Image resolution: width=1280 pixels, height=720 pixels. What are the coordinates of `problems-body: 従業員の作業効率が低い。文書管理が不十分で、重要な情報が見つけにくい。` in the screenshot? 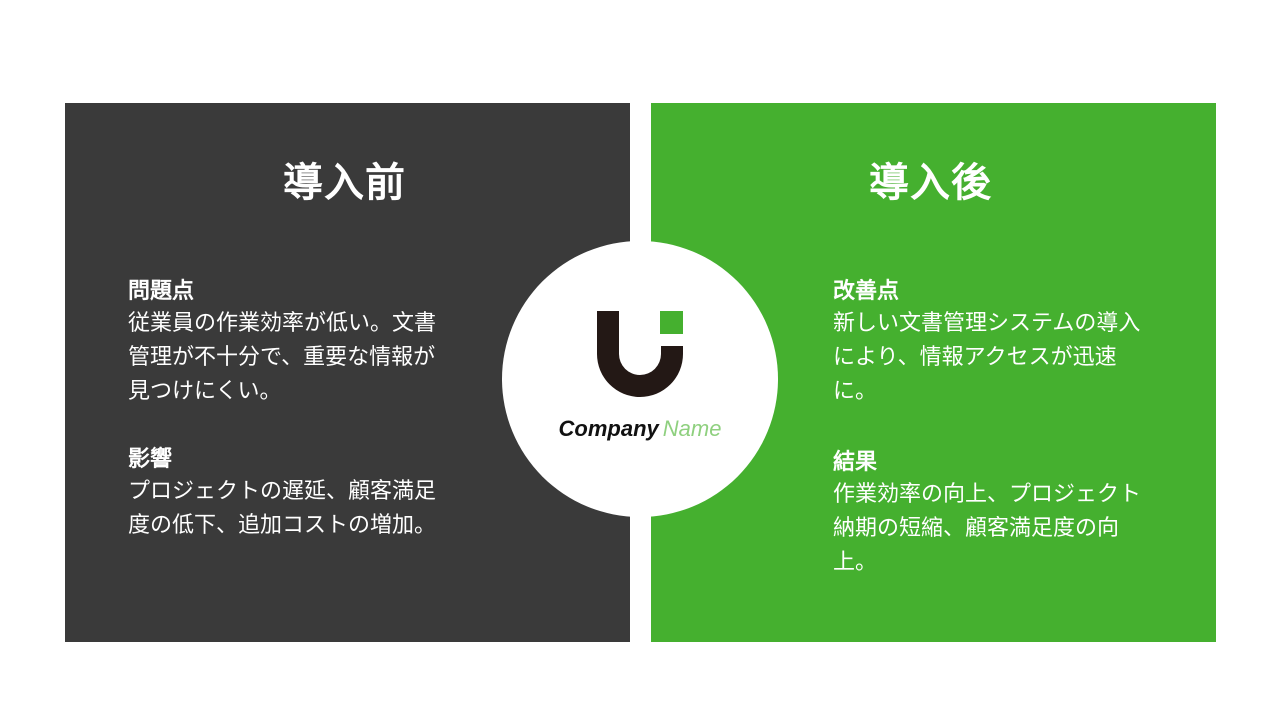 It's located at (282, 357).